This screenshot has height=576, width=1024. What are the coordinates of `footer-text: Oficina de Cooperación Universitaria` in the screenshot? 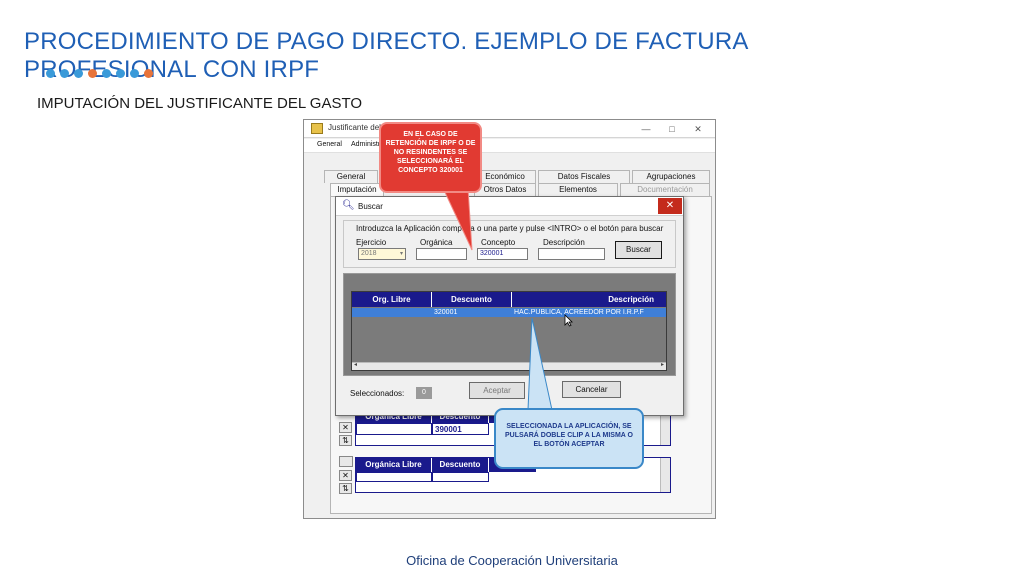 It's located at (512, 560).